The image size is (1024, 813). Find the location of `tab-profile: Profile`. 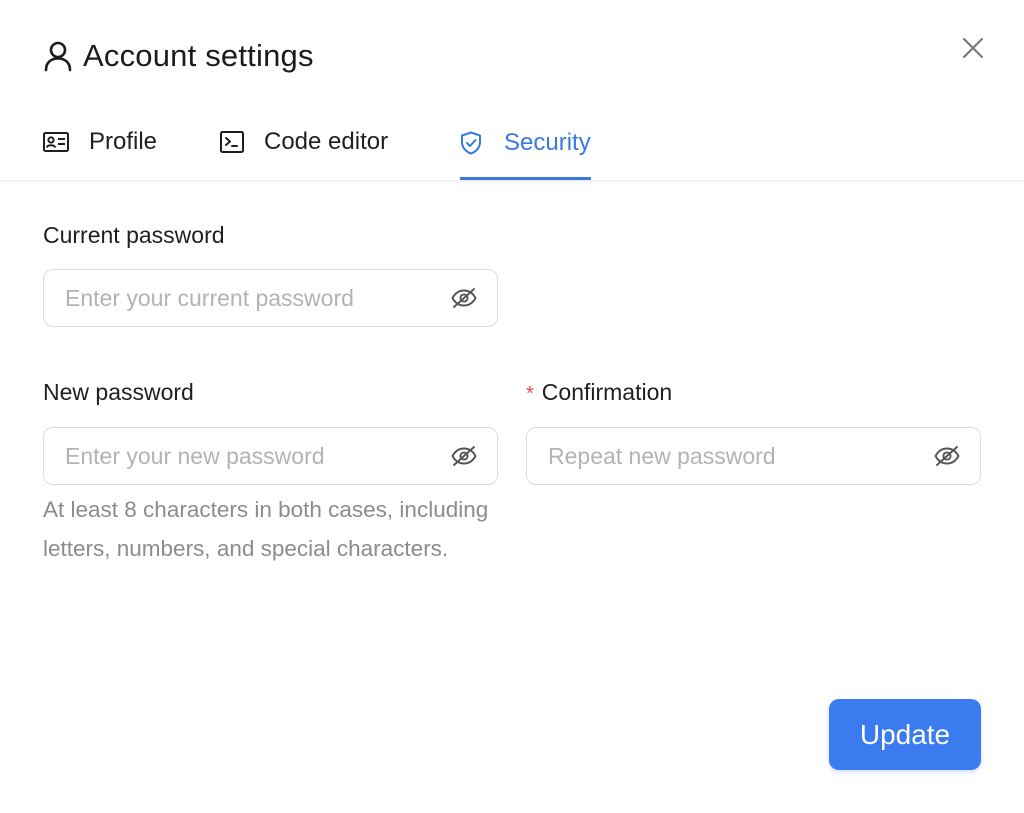

tab-profile: Profile is located at coordinates (100, 143).